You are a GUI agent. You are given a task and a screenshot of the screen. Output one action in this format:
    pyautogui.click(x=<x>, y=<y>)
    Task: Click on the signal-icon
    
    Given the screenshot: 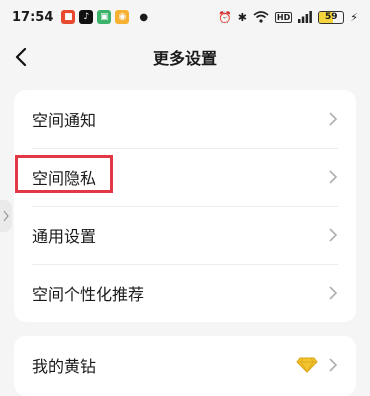 What is the action you would take?
    pyautogui.click(x=305, y=17)
    